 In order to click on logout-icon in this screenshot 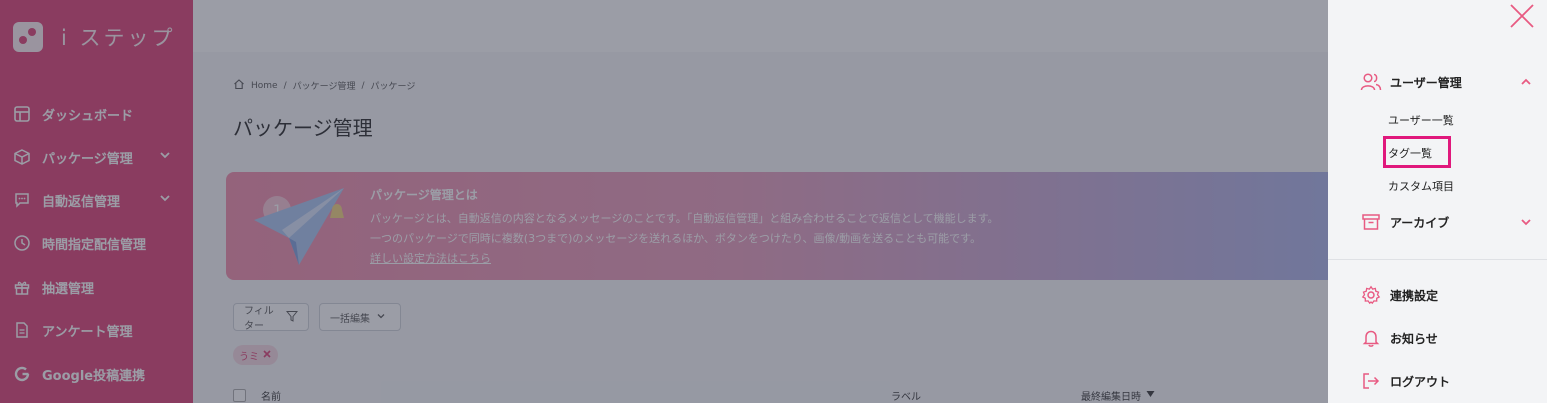, I will do `click(1371, 381)`.